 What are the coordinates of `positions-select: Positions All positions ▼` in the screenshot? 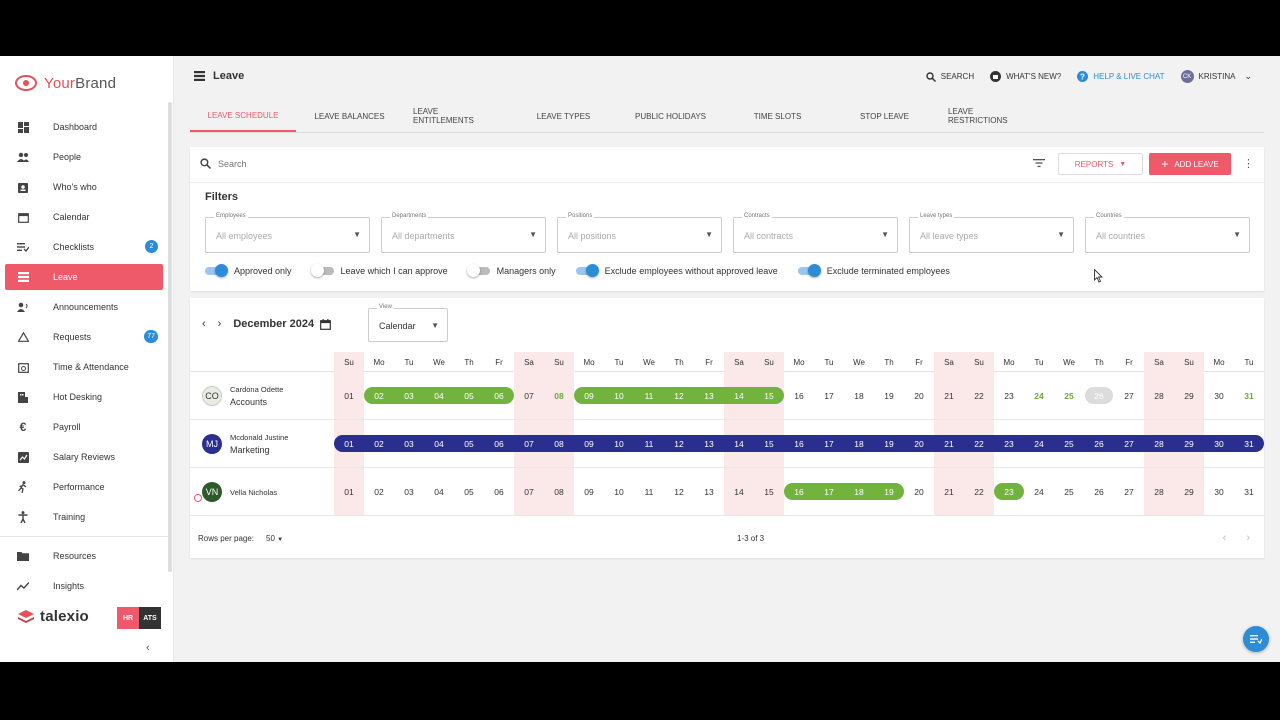 It's located at (639, 233).